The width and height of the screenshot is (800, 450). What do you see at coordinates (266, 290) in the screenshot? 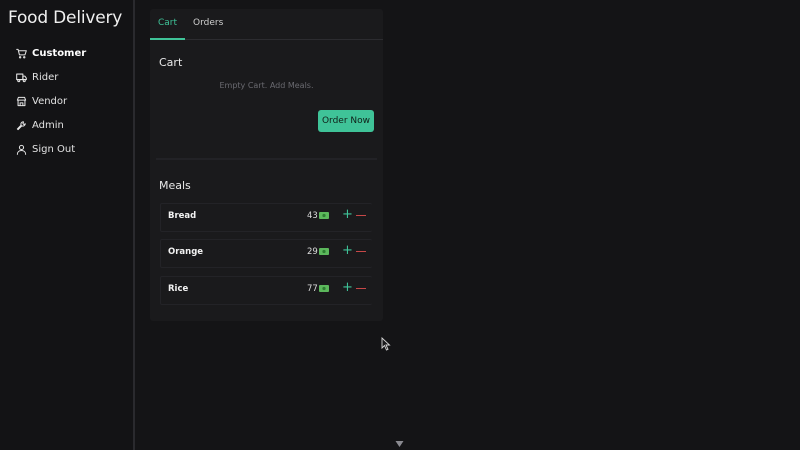
I see `meal-row-rice: Rice 77 +` at bounding box center [266, 290].